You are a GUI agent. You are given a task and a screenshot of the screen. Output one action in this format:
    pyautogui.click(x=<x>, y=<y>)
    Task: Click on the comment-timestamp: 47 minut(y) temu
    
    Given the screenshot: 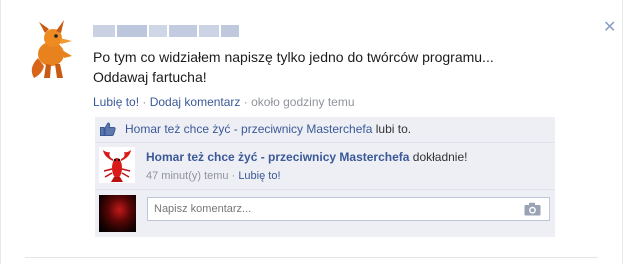 What is the action you would take?
    pyautogui.click(x=187, y=176)
    